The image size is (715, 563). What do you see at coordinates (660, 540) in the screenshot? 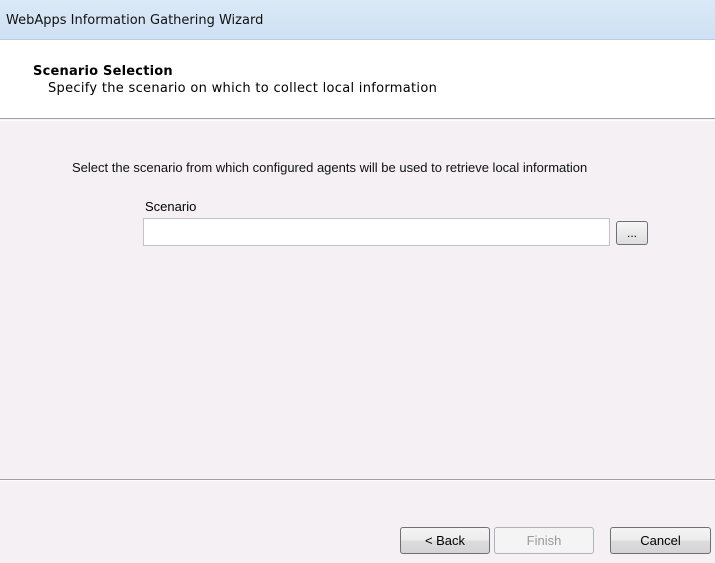
I see `cancel-button: Cancel` at bounding box center [660, 540].